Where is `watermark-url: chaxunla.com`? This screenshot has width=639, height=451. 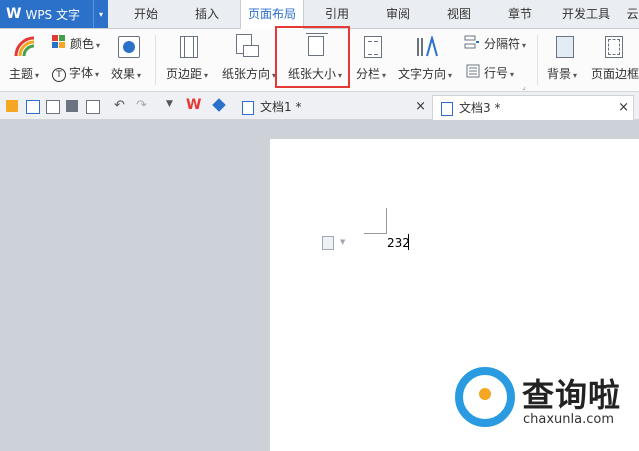
watermark-url: chaxunla.com is located at coordinates (568, 419).